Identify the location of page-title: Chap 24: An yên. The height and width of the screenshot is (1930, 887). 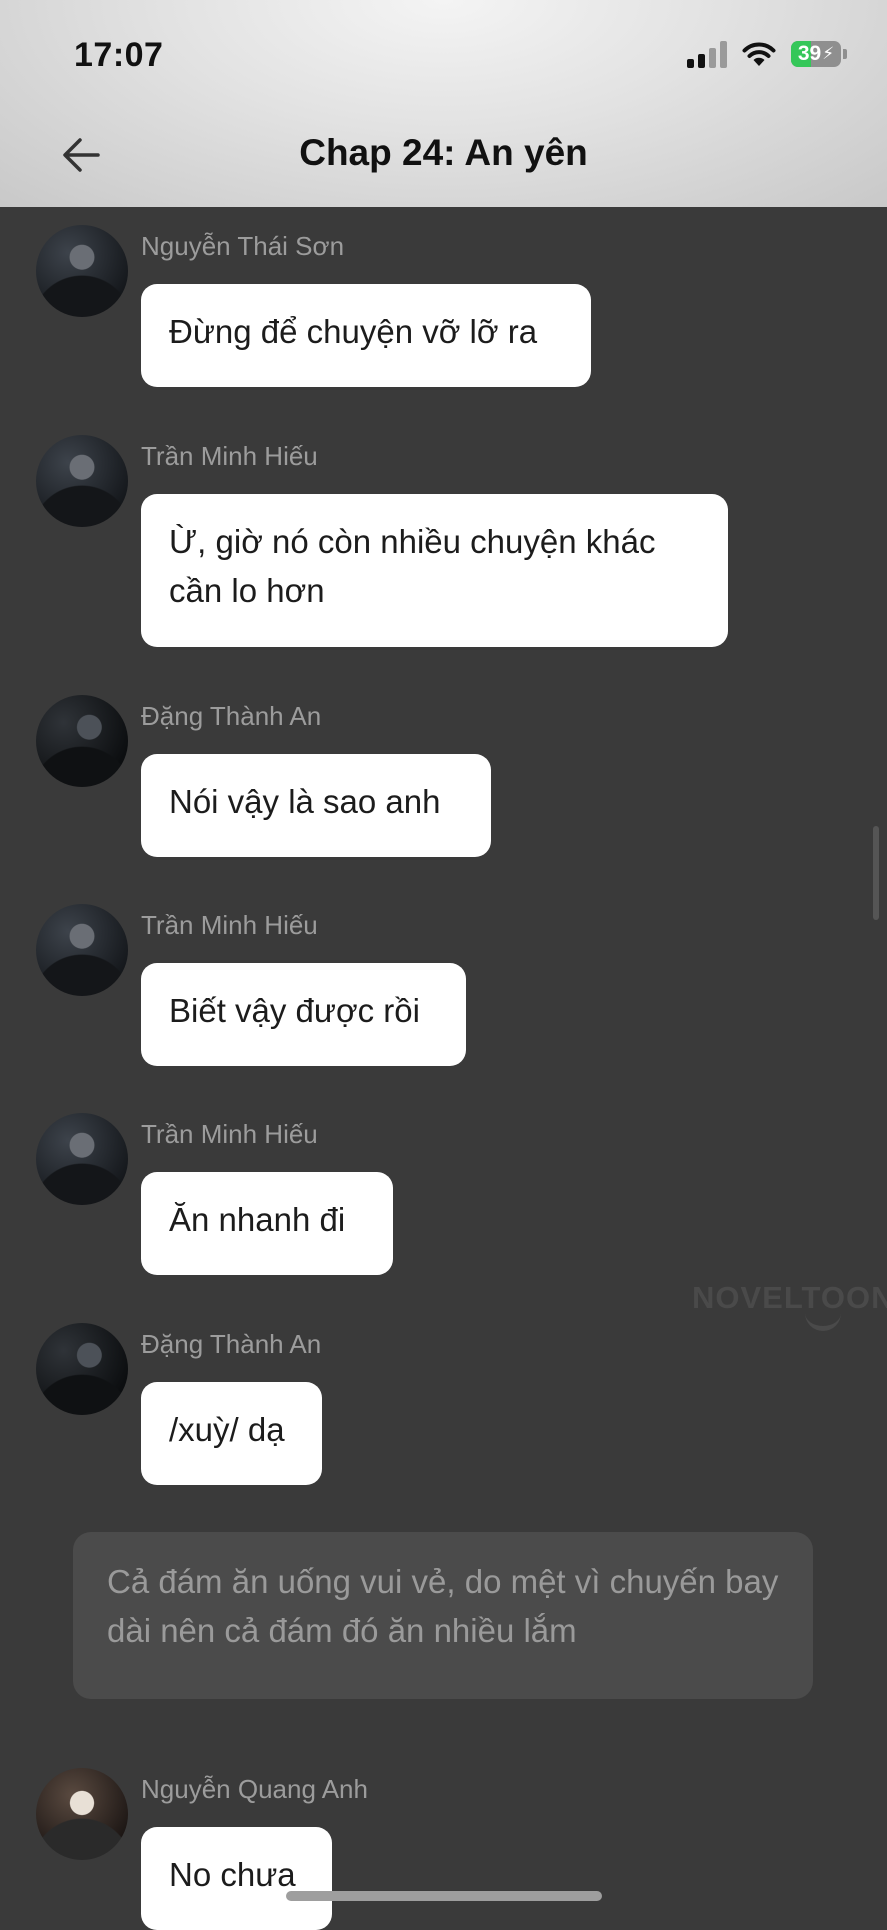
(443, 152).